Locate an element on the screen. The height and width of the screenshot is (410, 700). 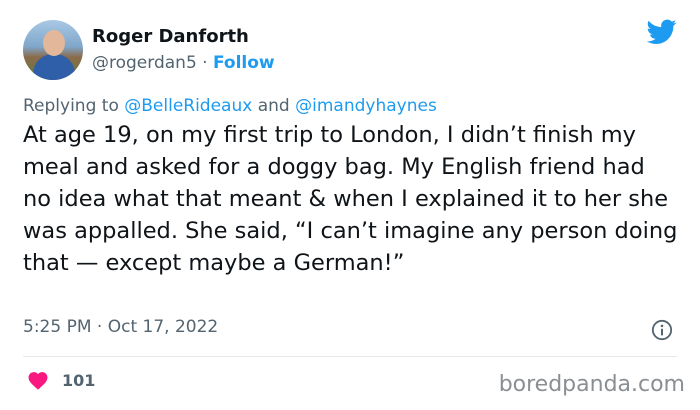
reply-conjunction: and is located at coordinates (274, 106).